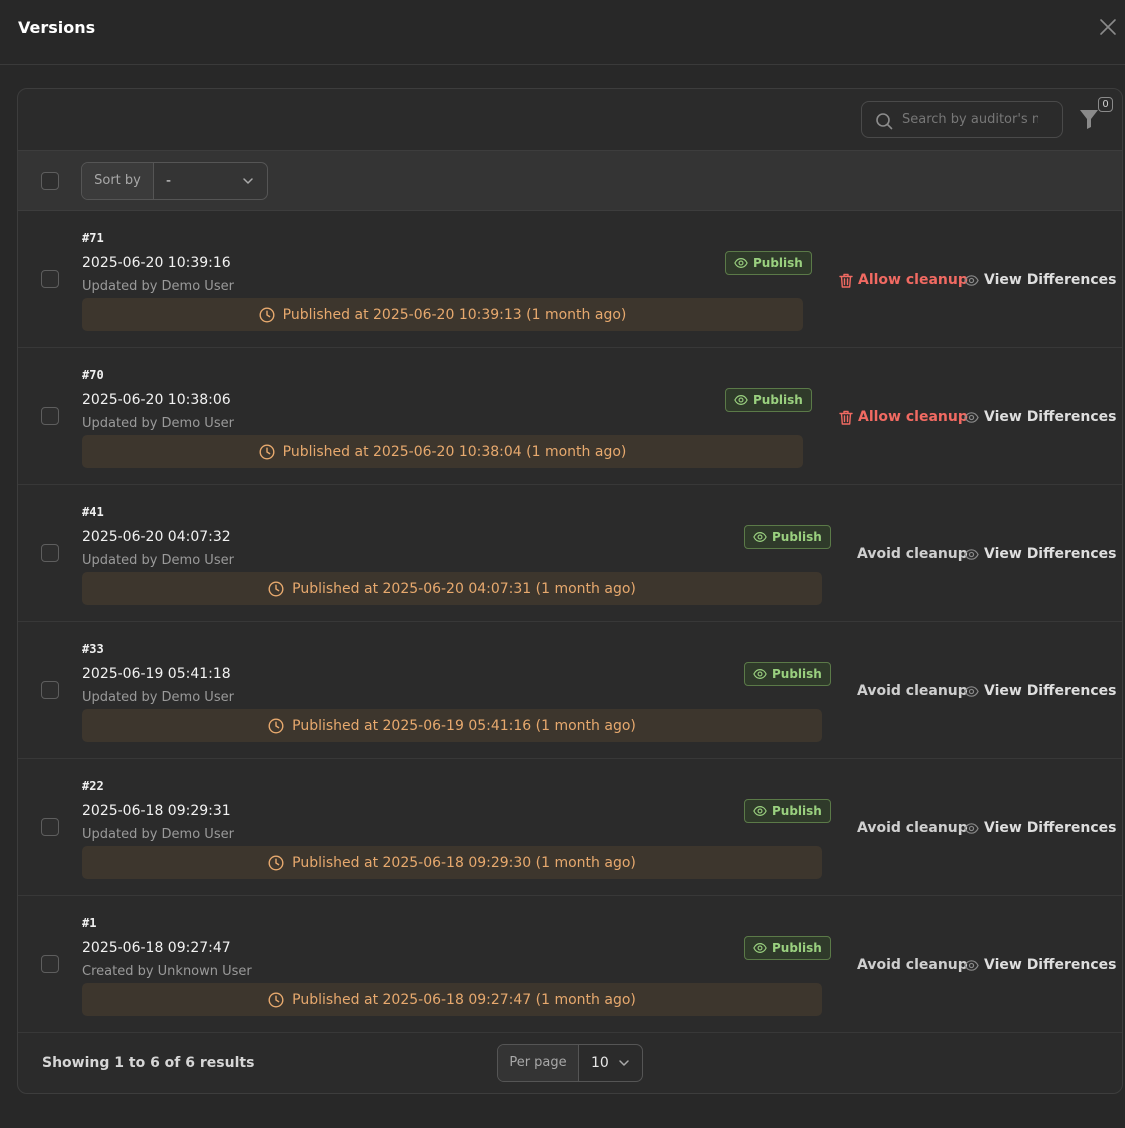  Describe the element at coordinates (1089, 119) in the screenshot. I see `filter-icon` at that location.